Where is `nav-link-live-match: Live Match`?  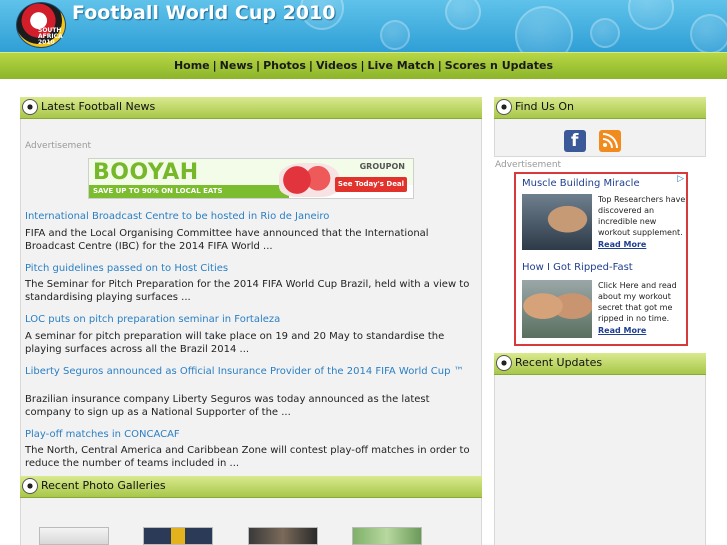
nav-link-live-match: Live Match is located at coordinates (401, 65).